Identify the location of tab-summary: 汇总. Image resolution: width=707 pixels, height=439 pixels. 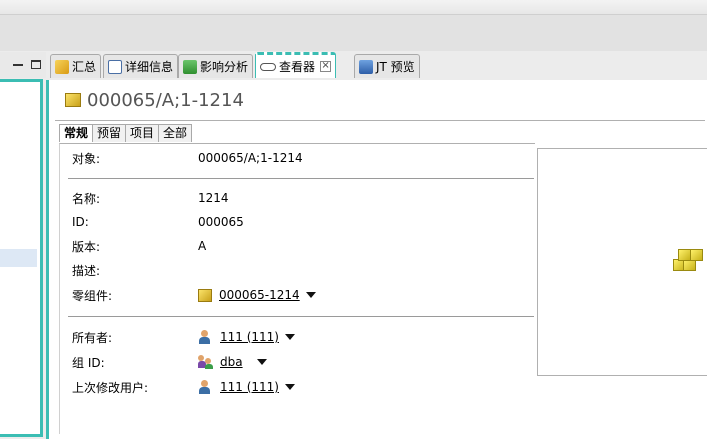
(76, 66).